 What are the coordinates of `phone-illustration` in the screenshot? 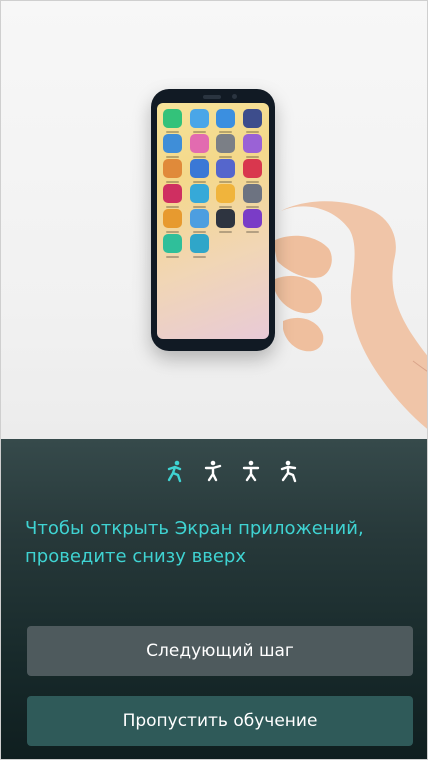 It's located at (213, 220).